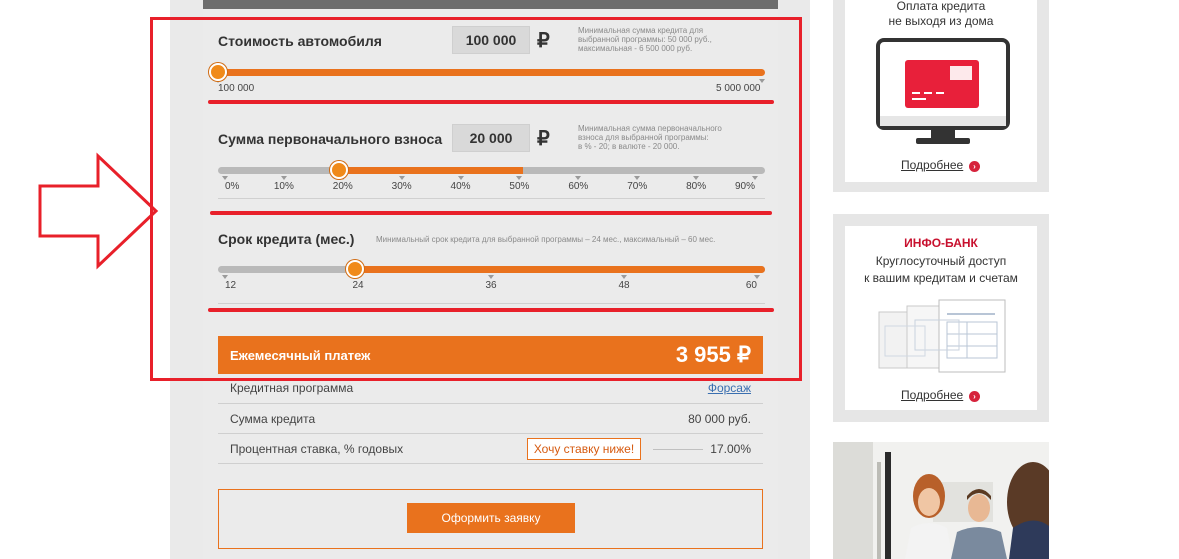  Describe the element at coordinates (942, 336) in the screenshot. I see `documents-icon` at that location.